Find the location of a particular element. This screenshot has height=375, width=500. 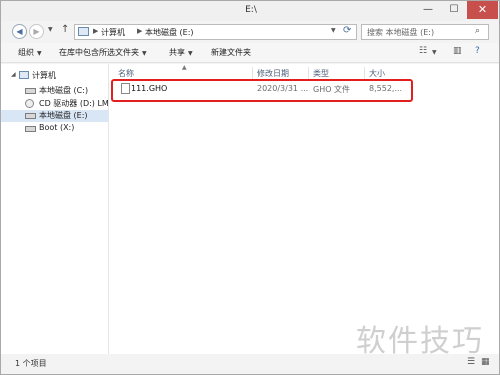

preview-pane-icon: ▥ is located at coordinates (457, 51).